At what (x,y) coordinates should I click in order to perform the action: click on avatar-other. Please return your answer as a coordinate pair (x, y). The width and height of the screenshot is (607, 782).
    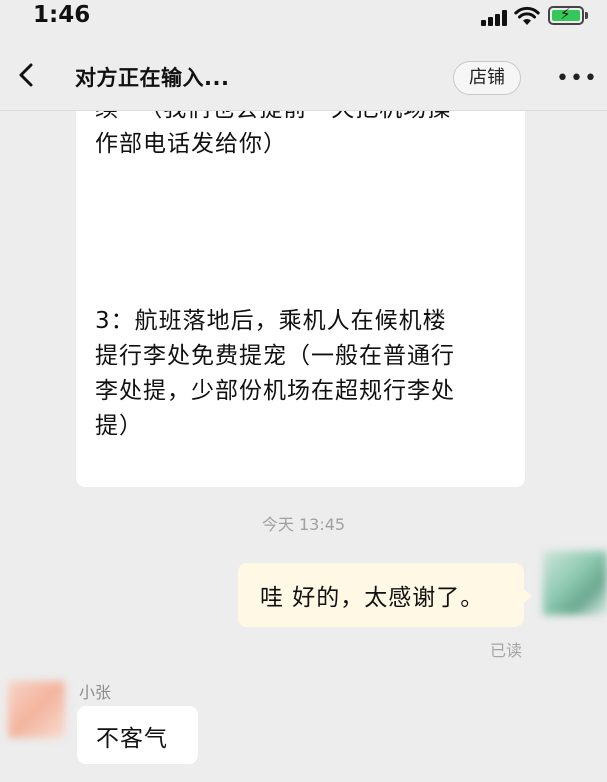
    Looking at the image, I should click on (36, 709).